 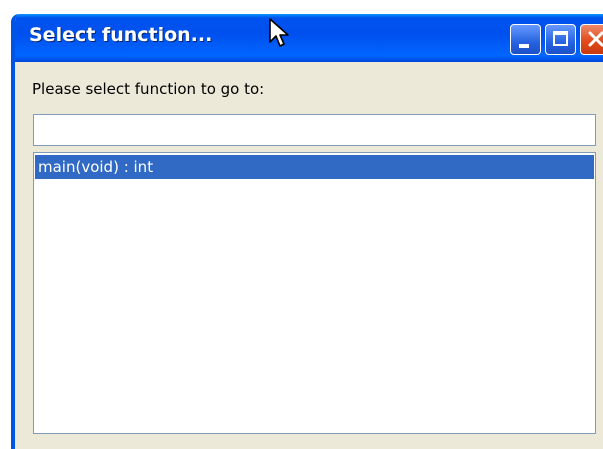 I want to click on maximize-icon, so click(x=560, y=38).